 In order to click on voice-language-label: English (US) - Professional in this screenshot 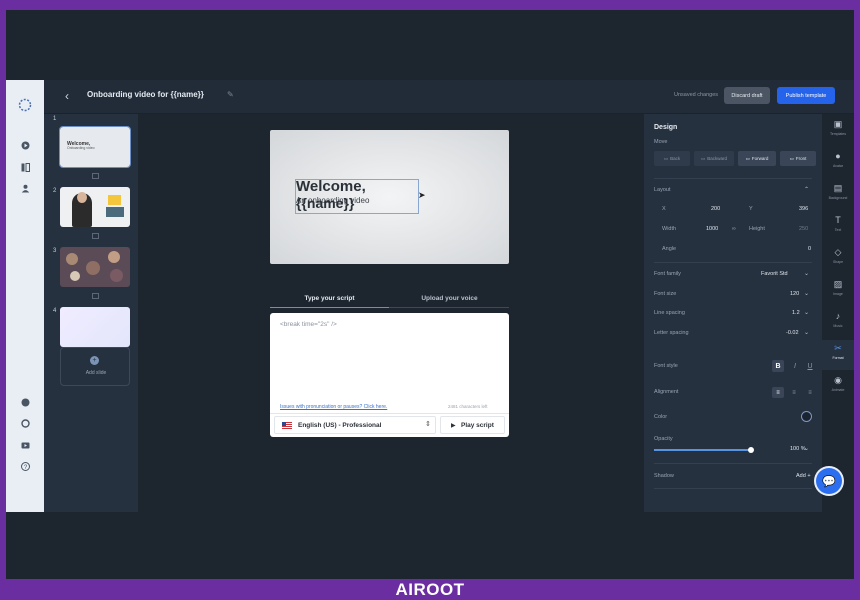, I will do `click(340, 425)`.